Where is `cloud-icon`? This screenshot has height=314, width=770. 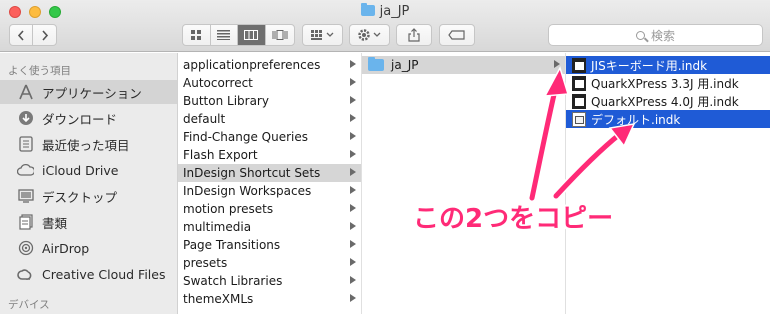 cloud-icon is located at coordinates (25, 170).